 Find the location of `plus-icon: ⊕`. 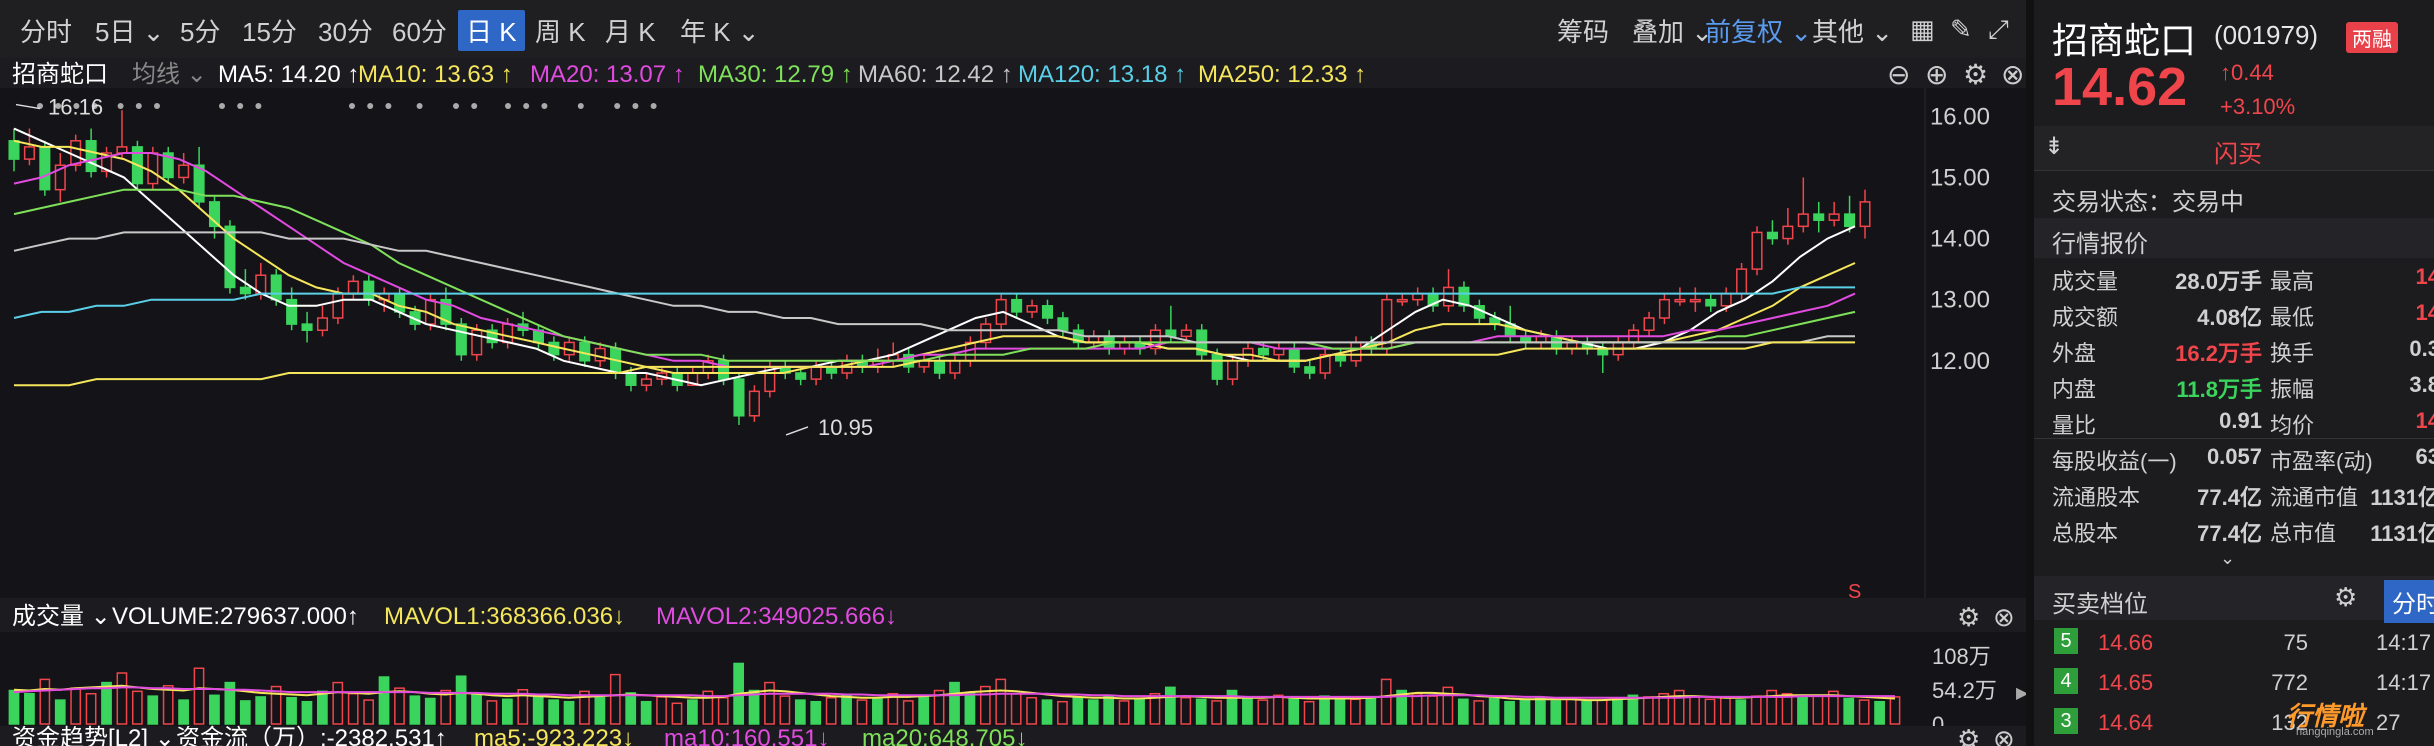

plus-icon: ⊕ is located at coordinates (1936, 74).